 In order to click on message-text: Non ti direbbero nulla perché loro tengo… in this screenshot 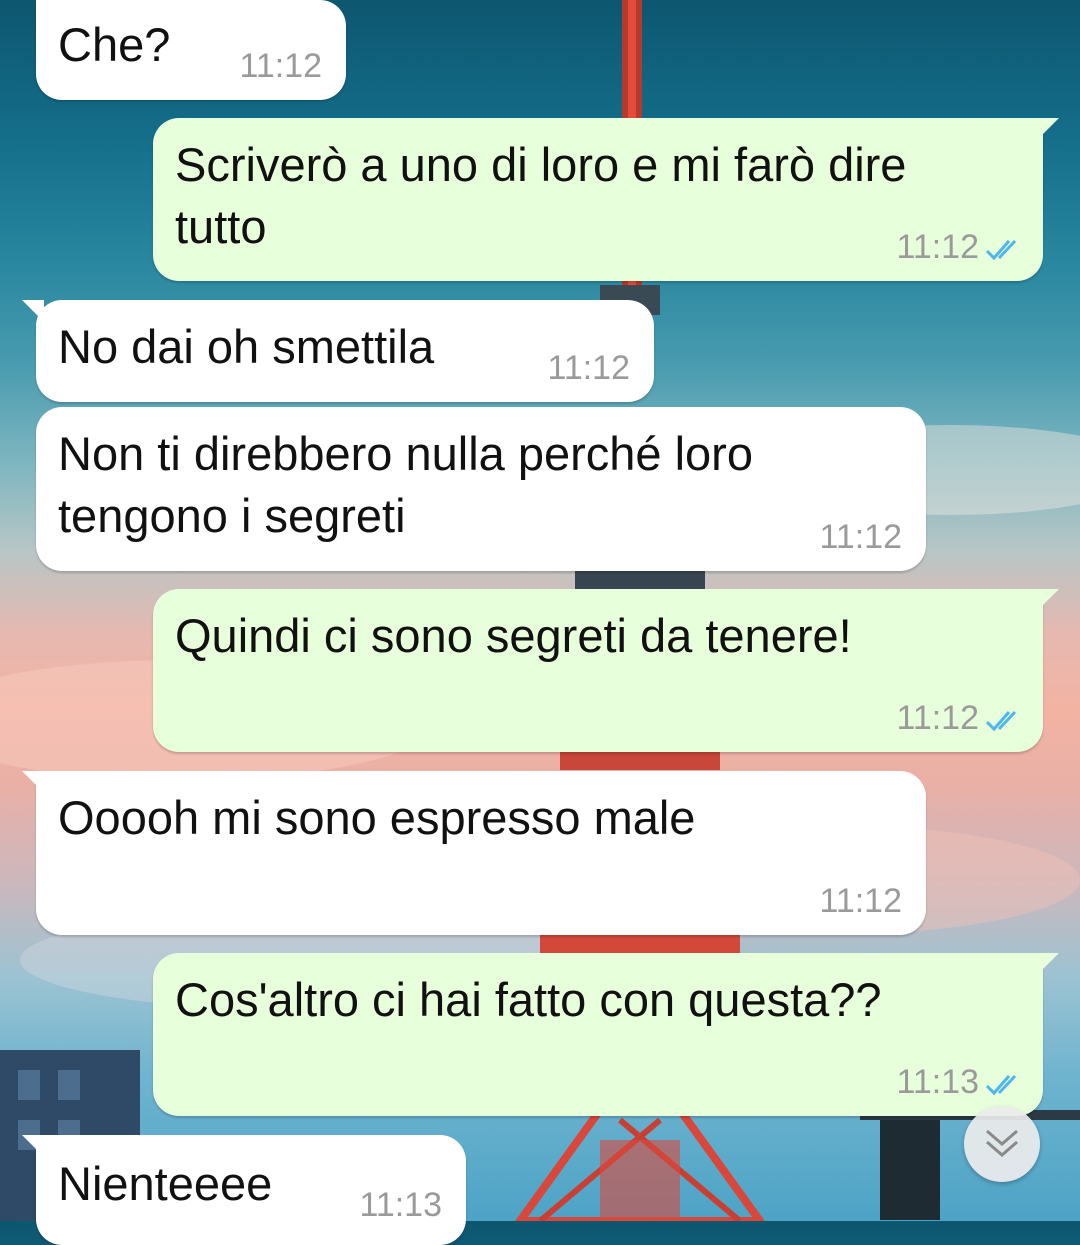, I will do `click(405, 484)`.